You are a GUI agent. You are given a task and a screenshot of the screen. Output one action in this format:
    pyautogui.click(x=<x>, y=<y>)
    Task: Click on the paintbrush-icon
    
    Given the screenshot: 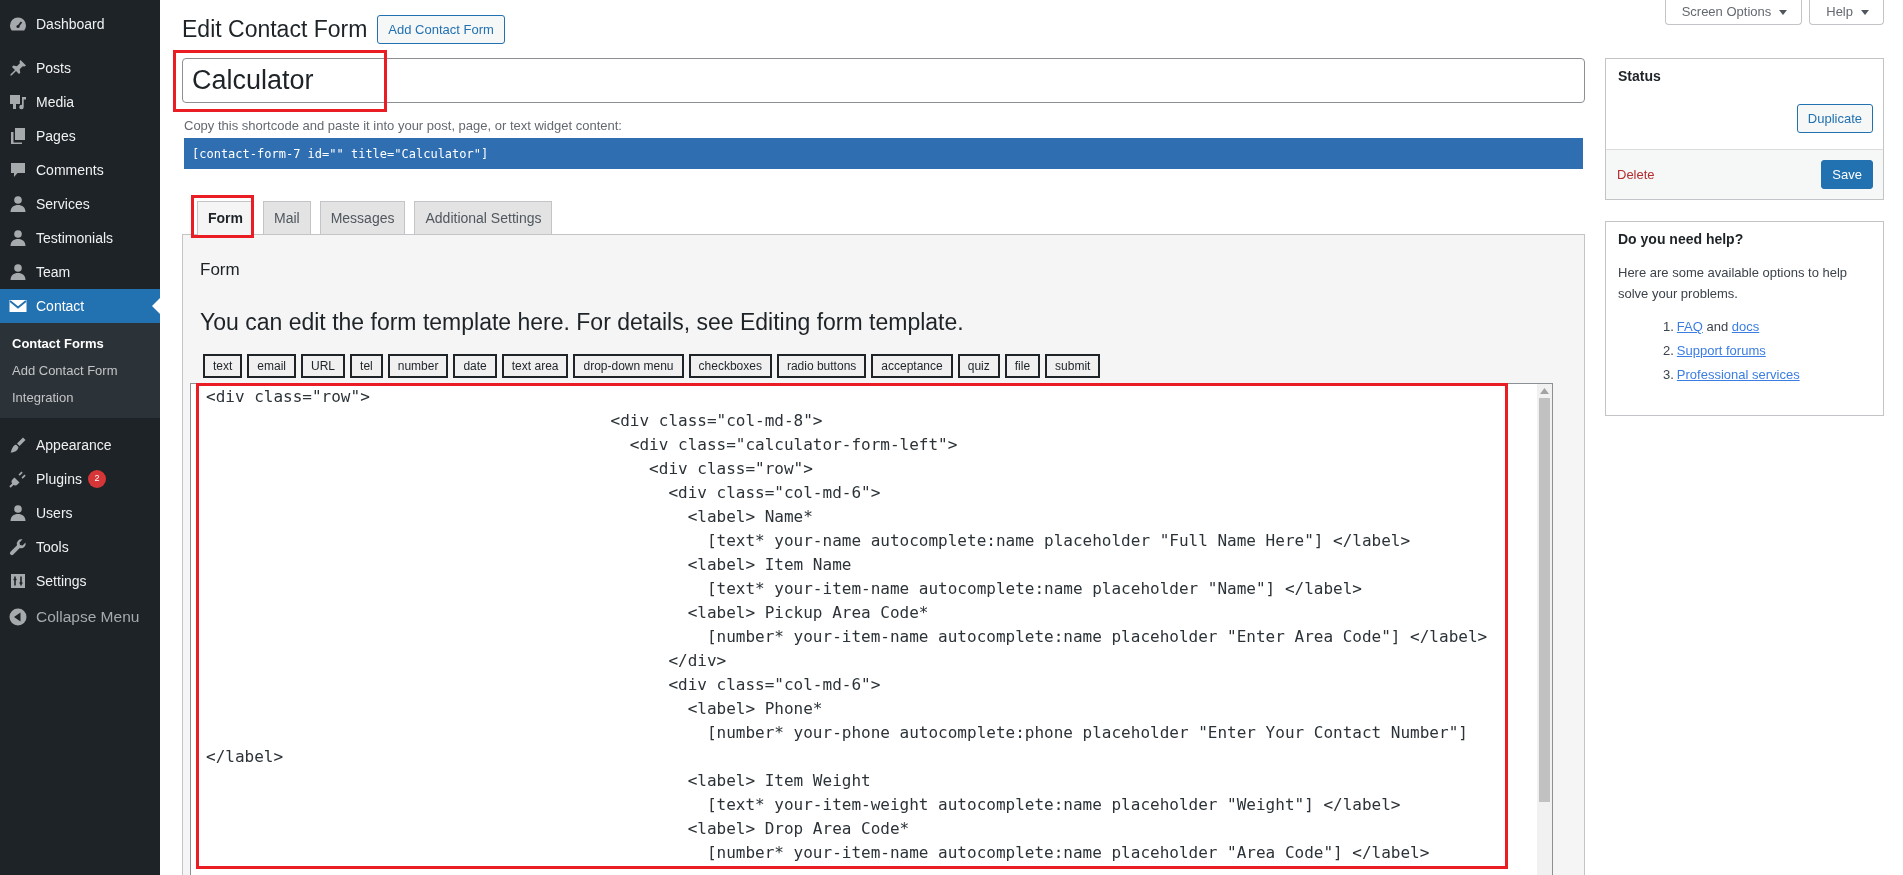 What is the action you would take?
    pyautogui.click(x=18, y=445)
    